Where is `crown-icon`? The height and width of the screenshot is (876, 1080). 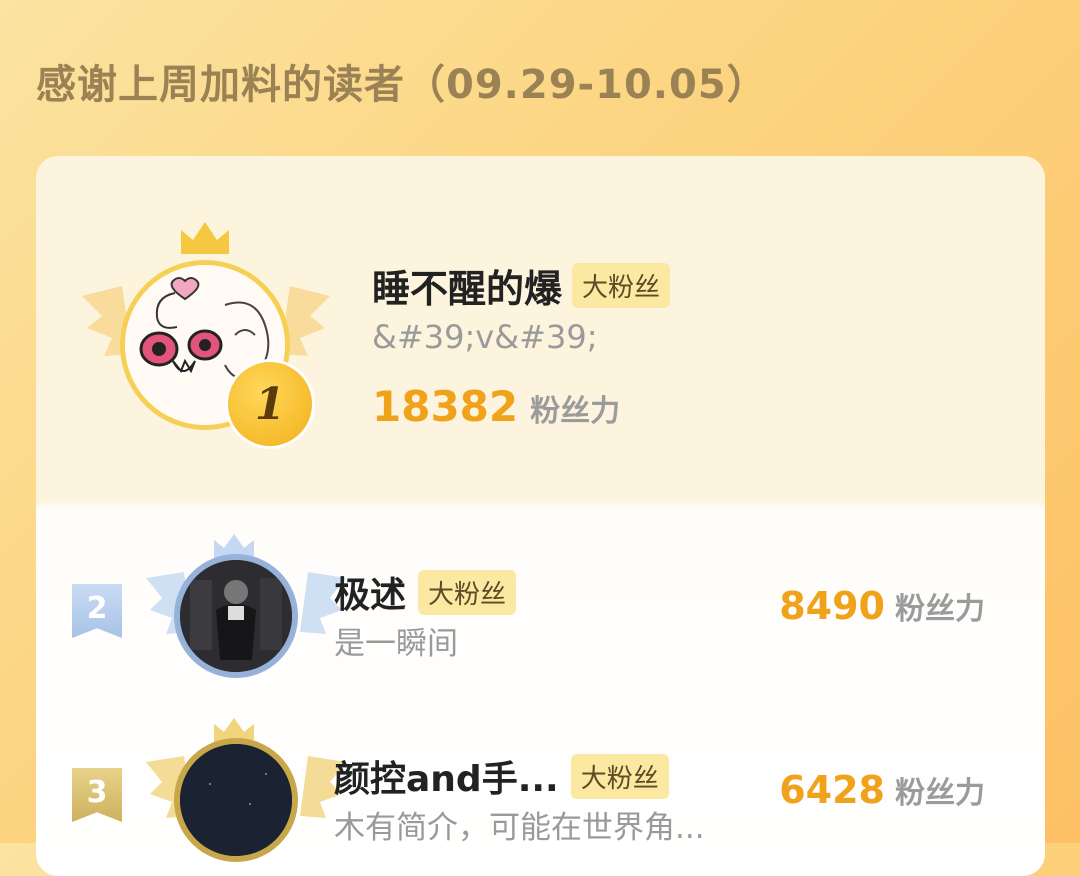 crown-icon is located at coordinates (205, 238).